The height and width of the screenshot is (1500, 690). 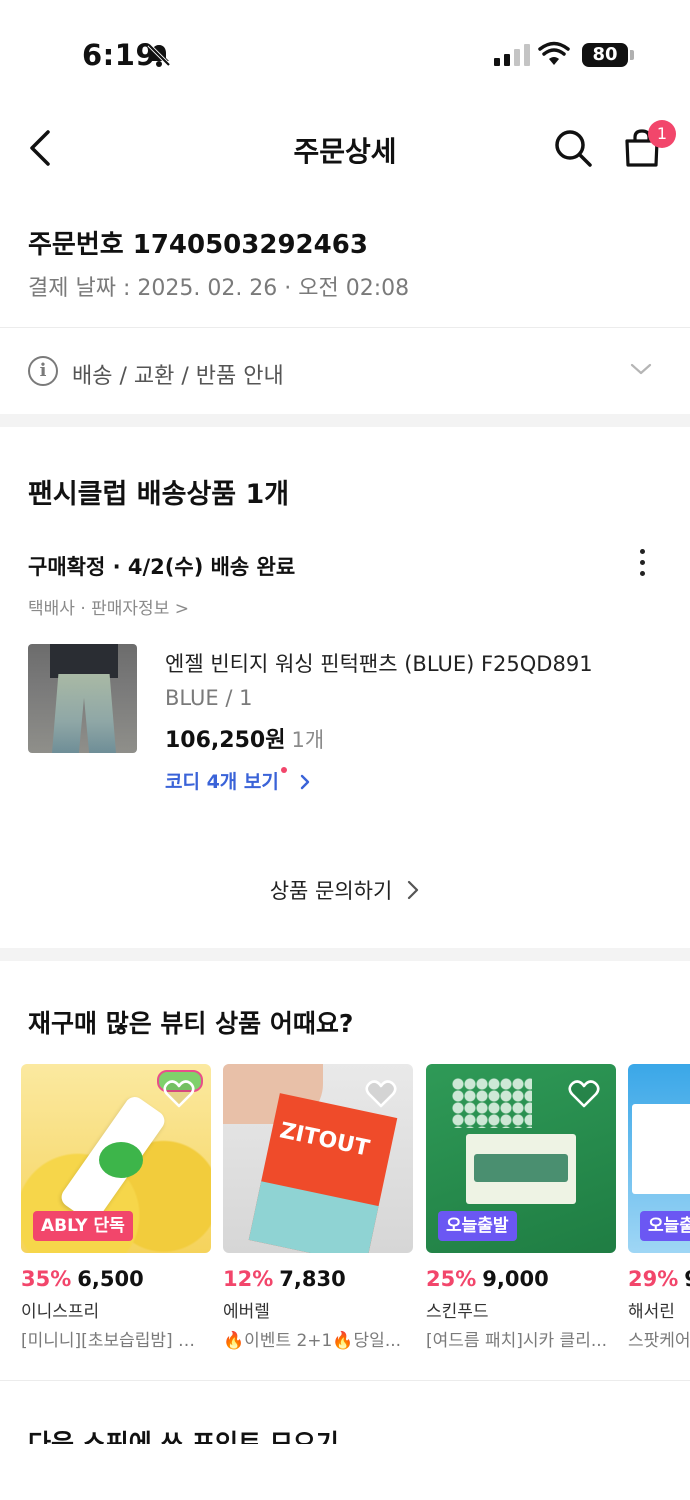 What do you see at coordinates (512, 55) in the screenshot?
I see `signal-icon` at bounding box center [512, 55].